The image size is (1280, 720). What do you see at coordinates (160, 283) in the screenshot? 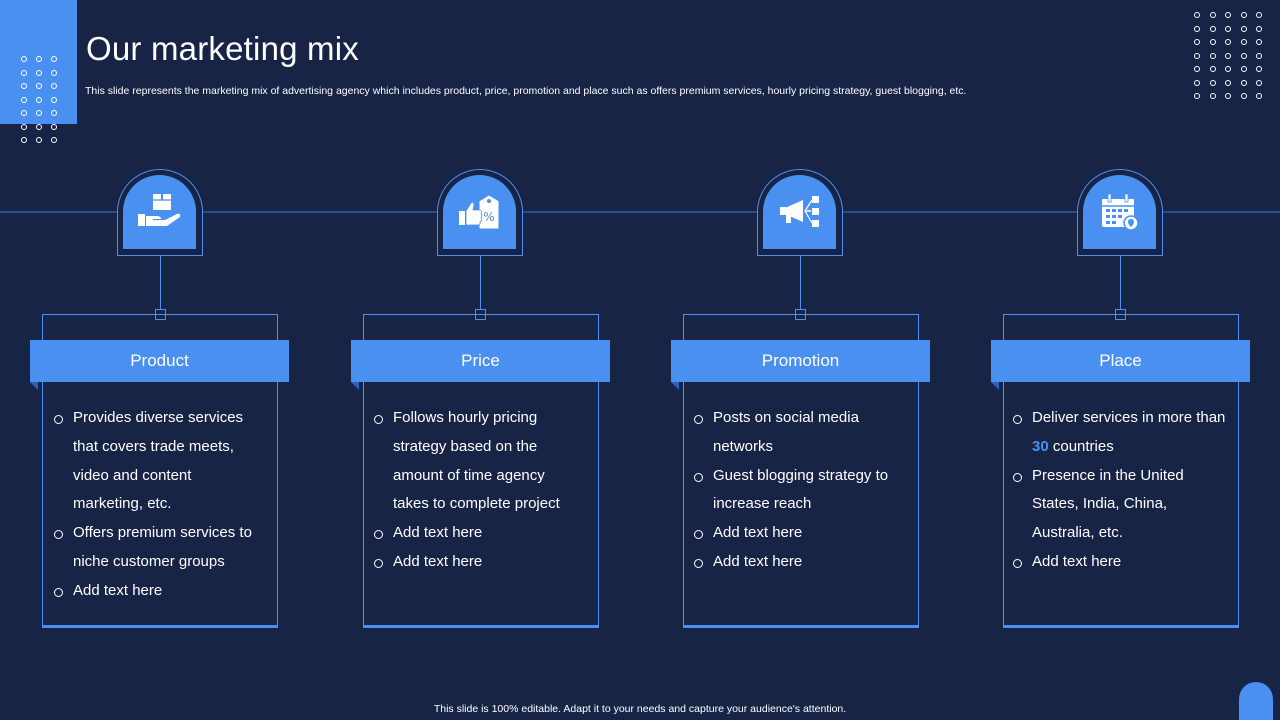
I see `product-connector-line` at bounding box center [160, 283].